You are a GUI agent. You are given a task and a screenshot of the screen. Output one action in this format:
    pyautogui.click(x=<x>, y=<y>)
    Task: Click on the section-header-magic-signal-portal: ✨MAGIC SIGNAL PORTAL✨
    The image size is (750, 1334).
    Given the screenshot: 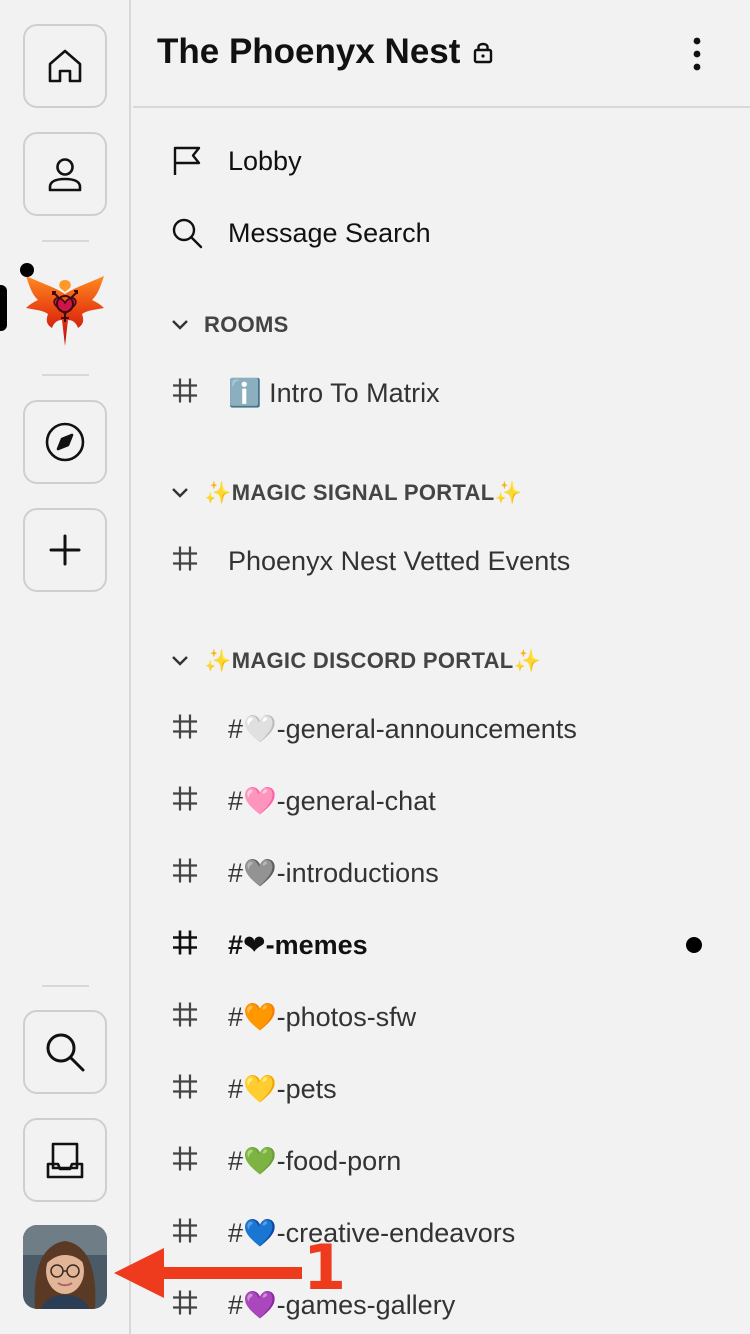 What is the action you would take?
    pyautogui.click(x=441, y=493)
    